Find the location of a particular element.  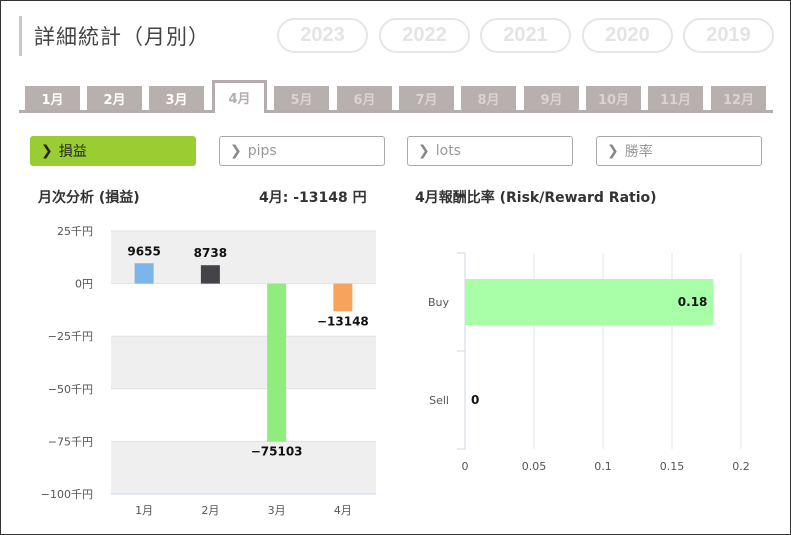

y-tick-label: 0円 is located at coordinates (84, 284).